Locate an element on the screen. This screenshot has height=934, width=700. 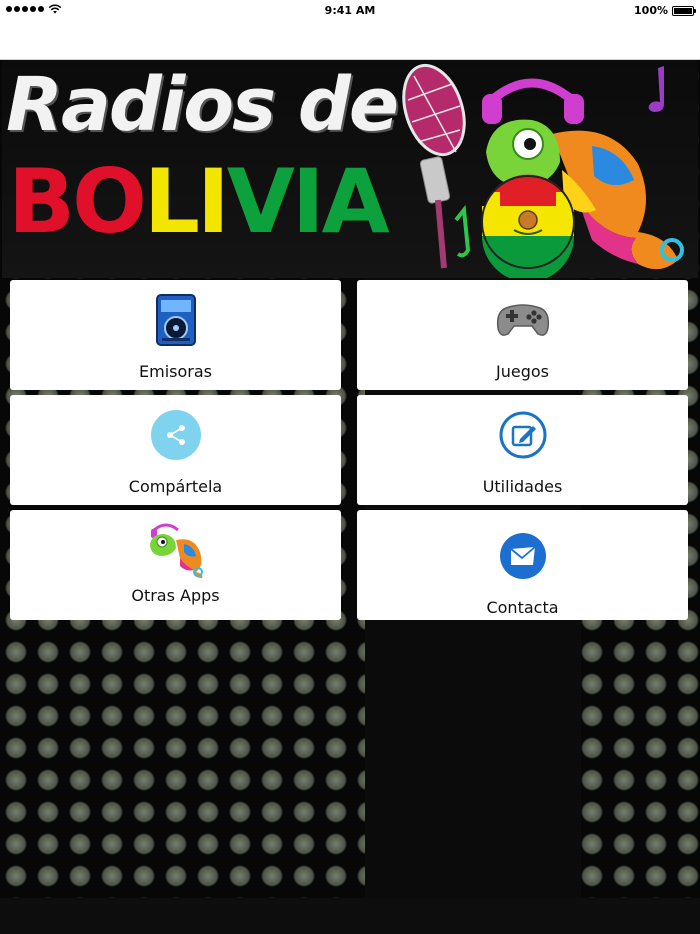
gamepad-icon is located at coordinates (522, 320).